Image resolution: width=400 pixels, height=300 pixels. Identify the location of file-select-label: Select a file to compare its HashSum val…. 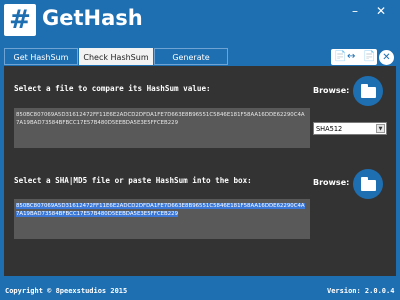
(112, 88).